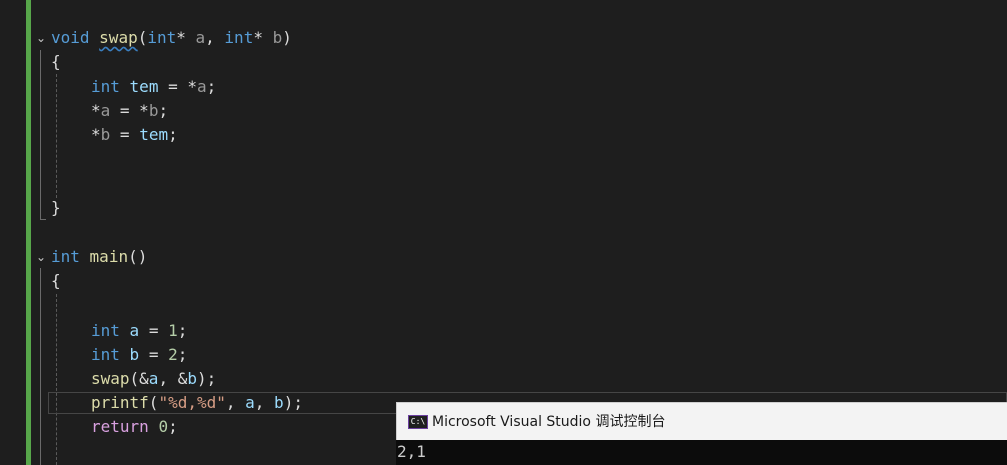 The width and height of the screenshot is (1007, 465). I want to click on code-line-assign-a: *a = *b;, so click(129, 111).